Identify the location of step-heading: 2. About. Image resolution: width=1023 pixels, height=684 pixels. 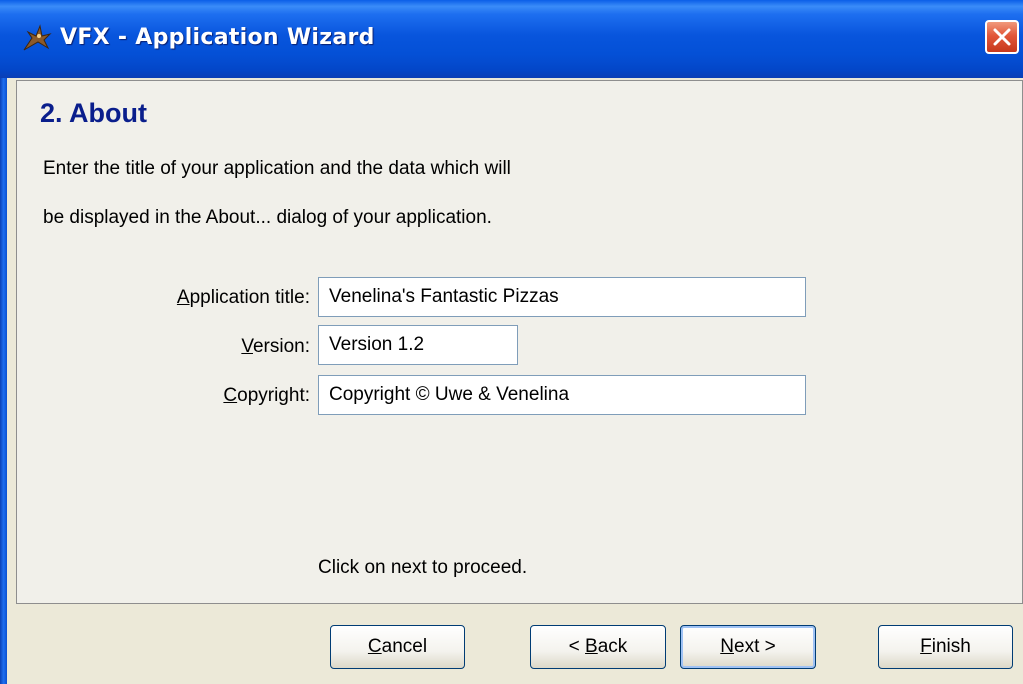
(93, 113).